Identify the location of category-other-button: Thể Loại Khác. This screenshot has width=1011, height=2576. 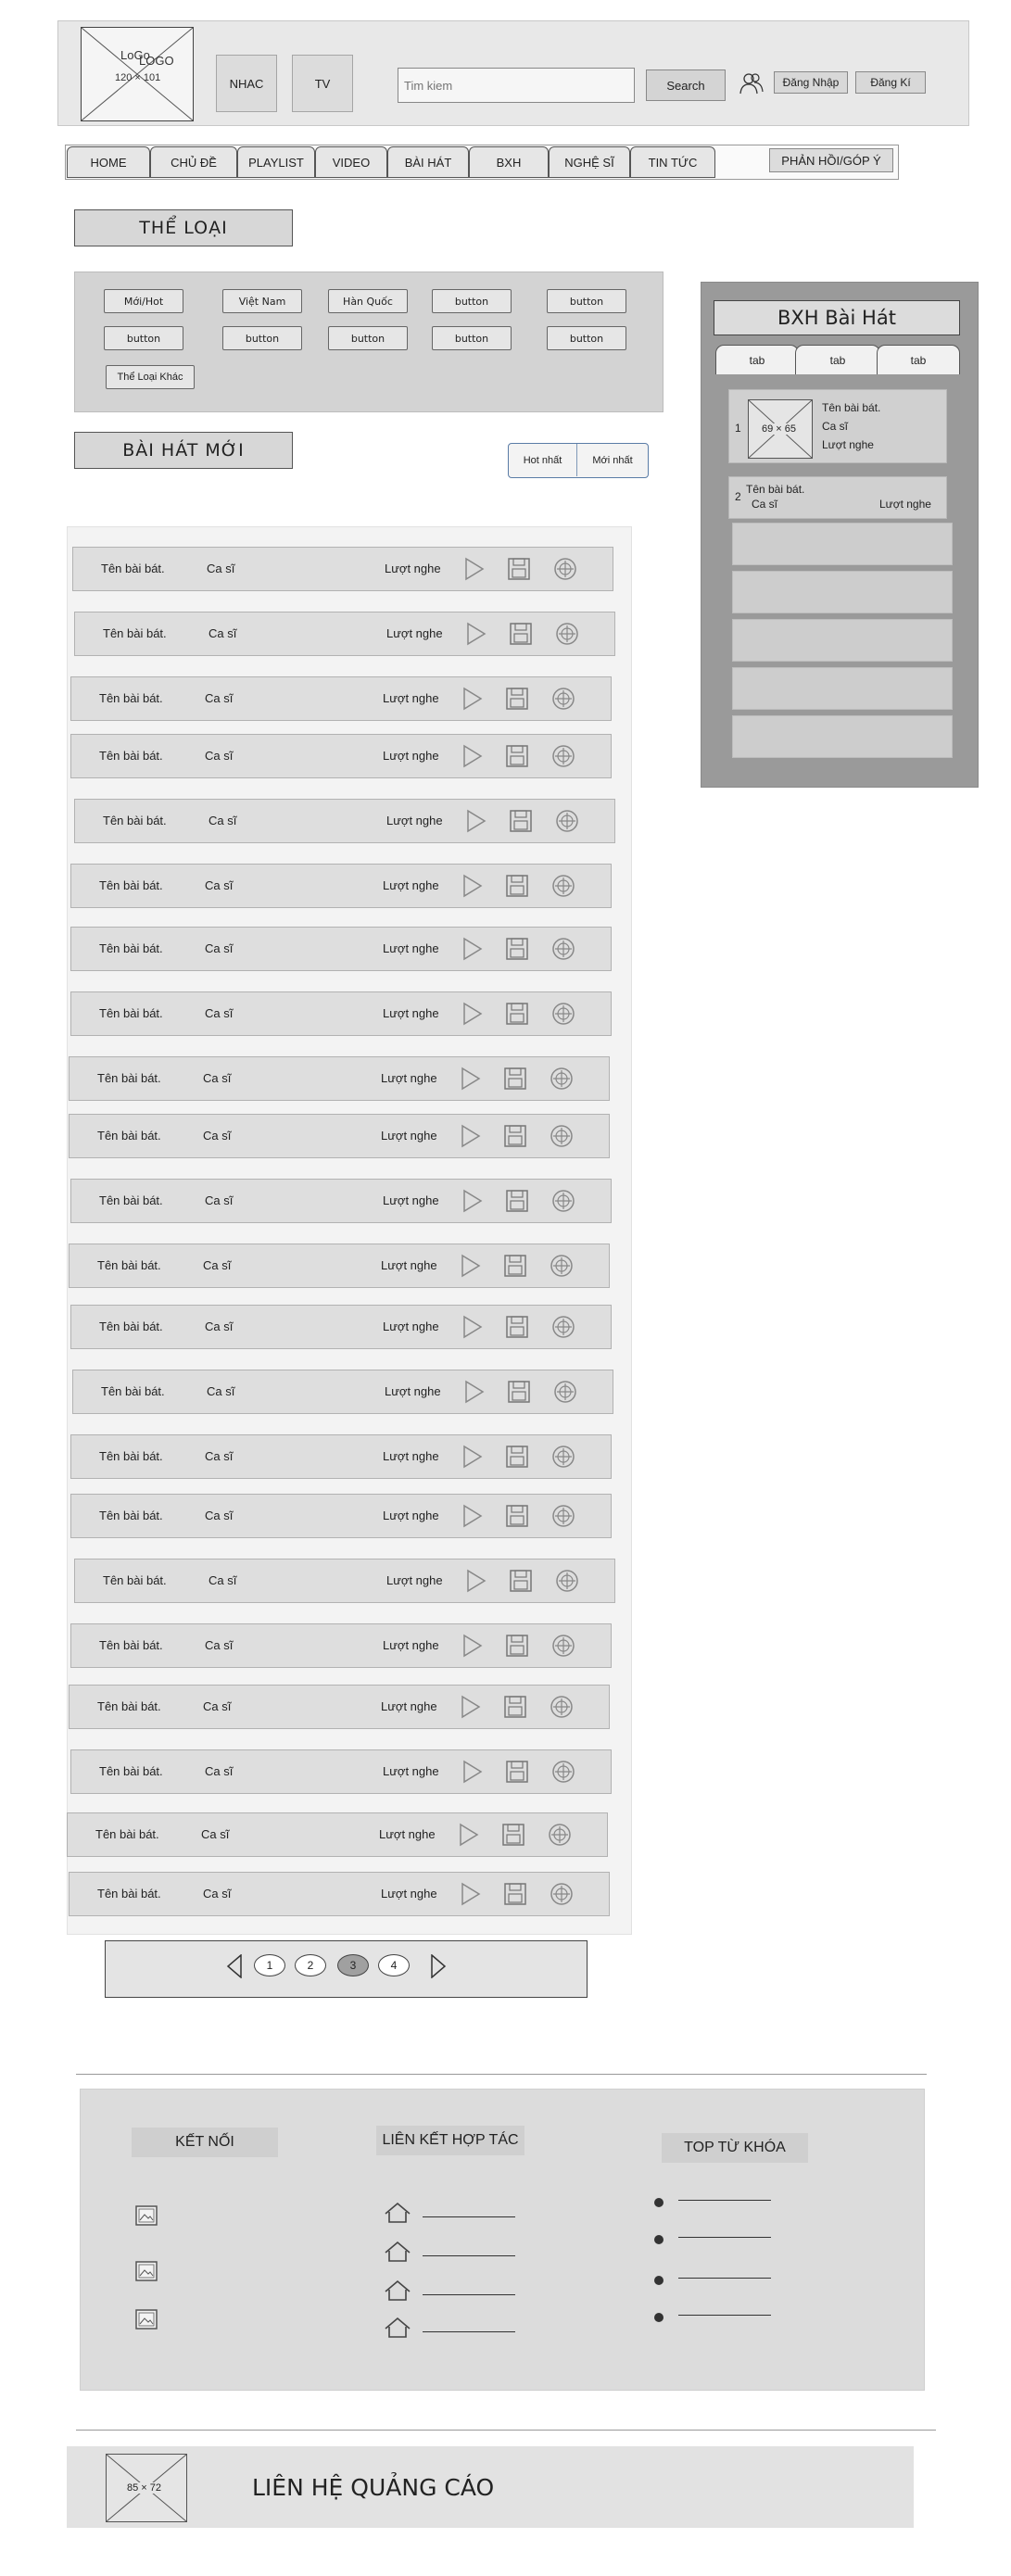
(150, 377).